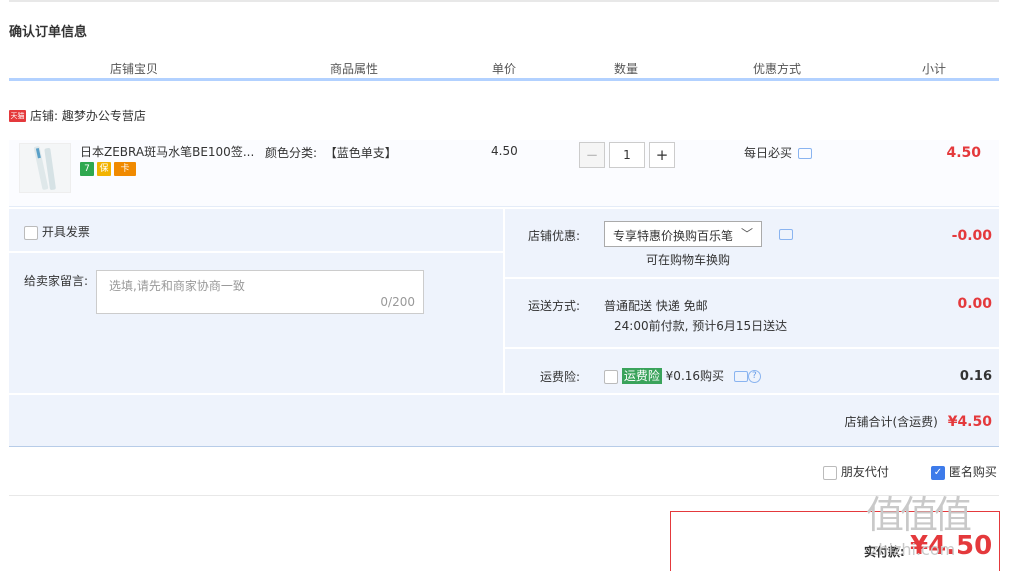  I want to click on shop-discount-selected: 专享特惠价换购百乐笔, so click(673, 236).